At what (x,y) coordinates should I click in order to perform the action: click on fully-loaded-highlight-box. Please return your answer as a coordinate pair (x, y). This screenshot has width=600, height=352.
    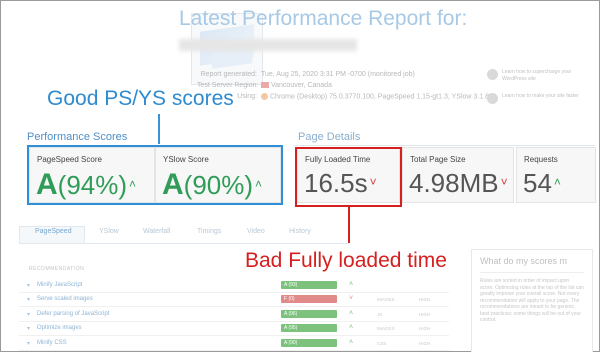
    Looking at the image, I should click on (348, 177).